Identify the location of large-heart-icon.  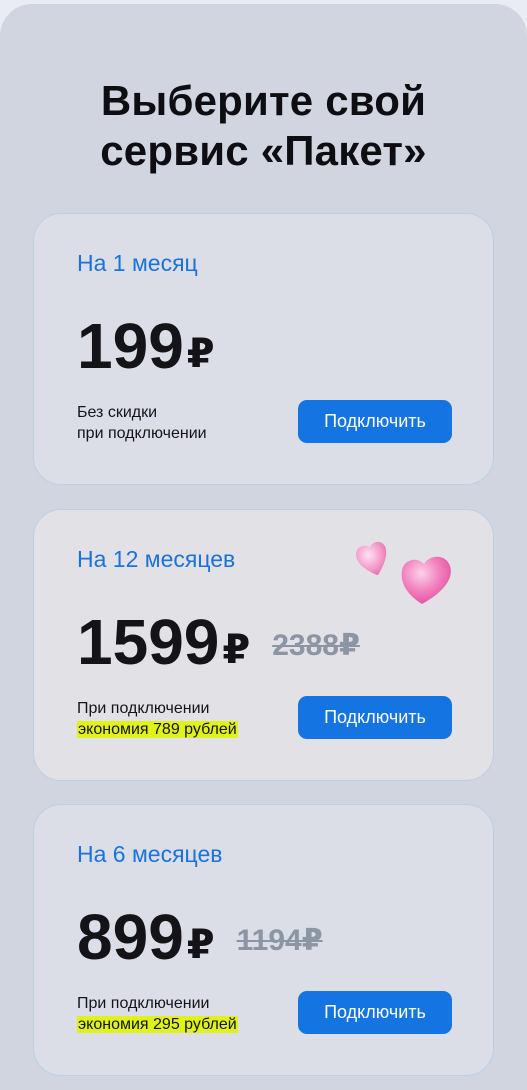
(426, 580).